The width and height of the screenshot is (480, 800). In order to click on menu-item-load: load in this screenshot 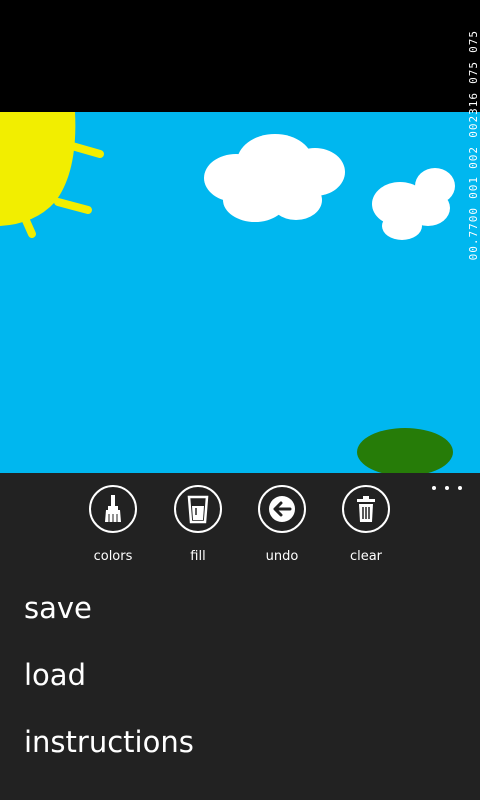, I will do `click(109, 688)`.